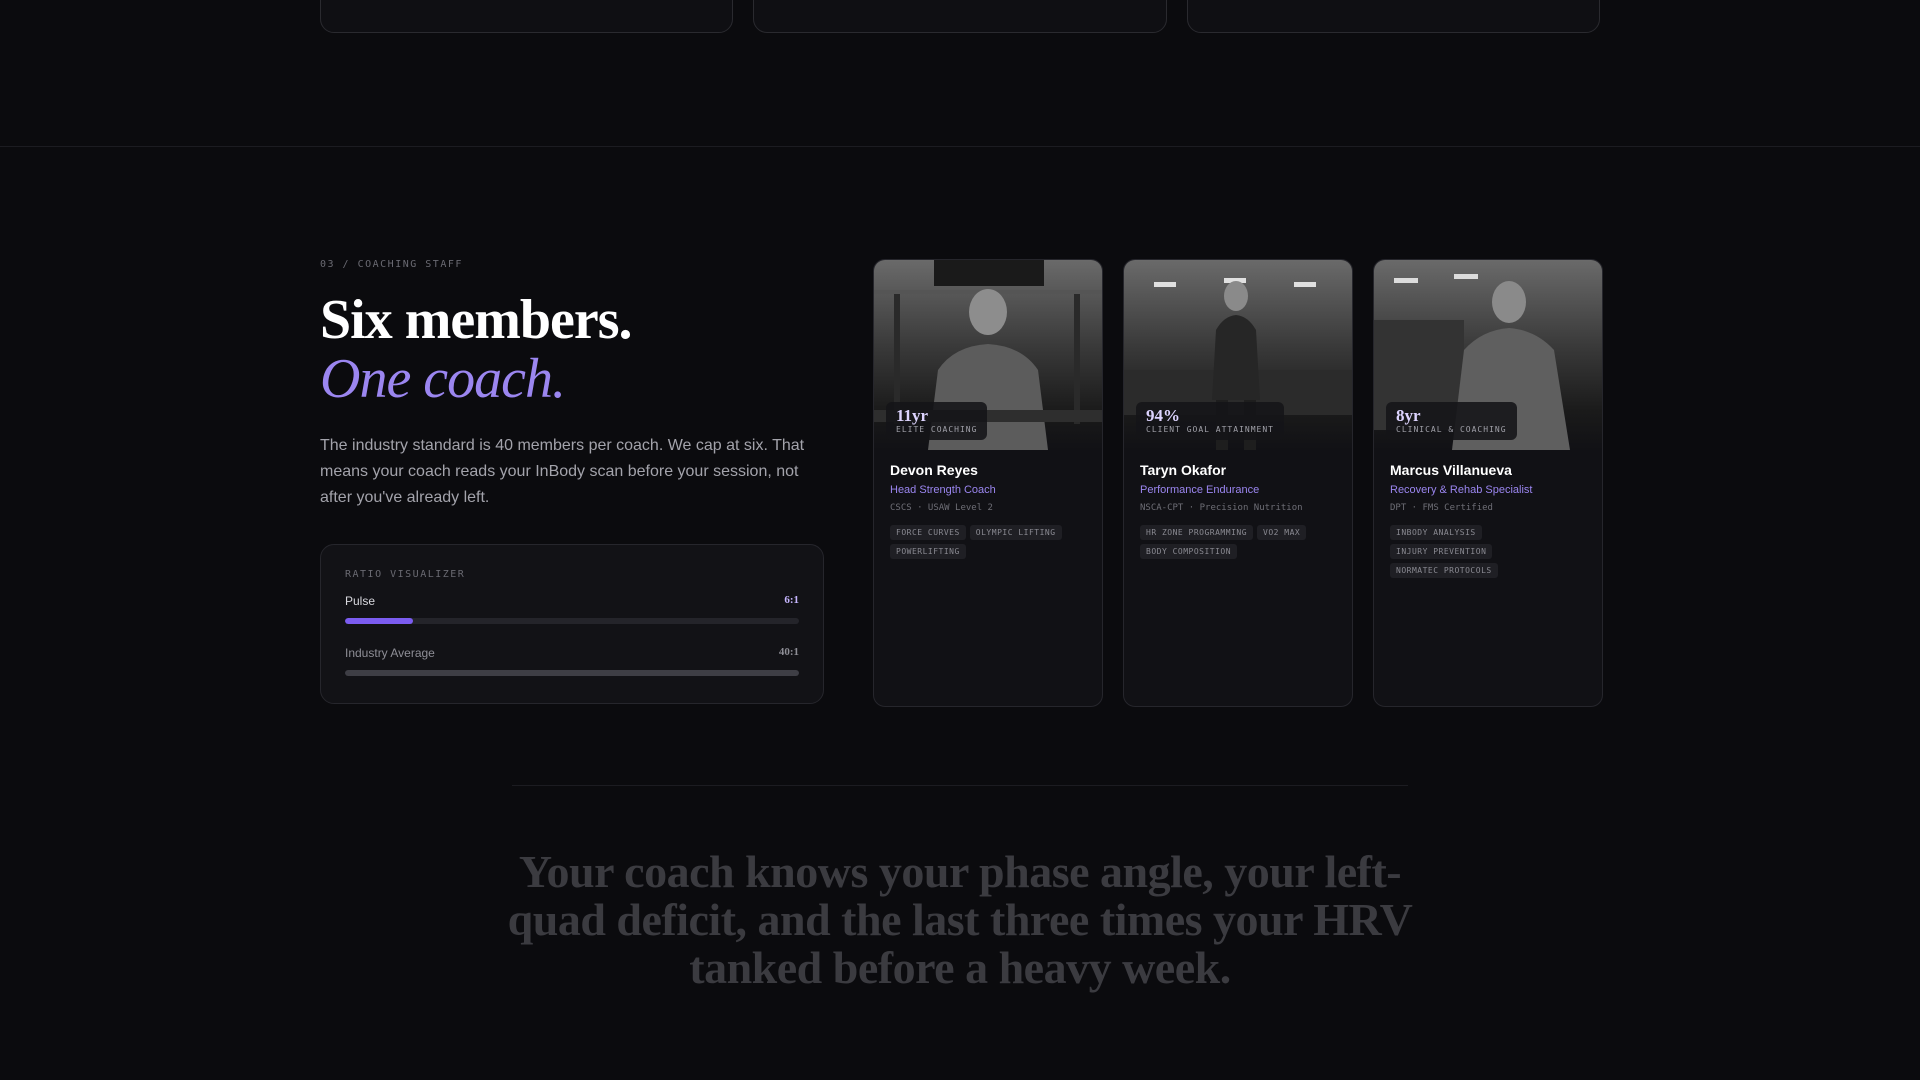 The image size is (1920, 1080). Describe the element at coordinates (1451, 470) in the screenshot. I see `coach-name: Marcus Villanueva` at that location.